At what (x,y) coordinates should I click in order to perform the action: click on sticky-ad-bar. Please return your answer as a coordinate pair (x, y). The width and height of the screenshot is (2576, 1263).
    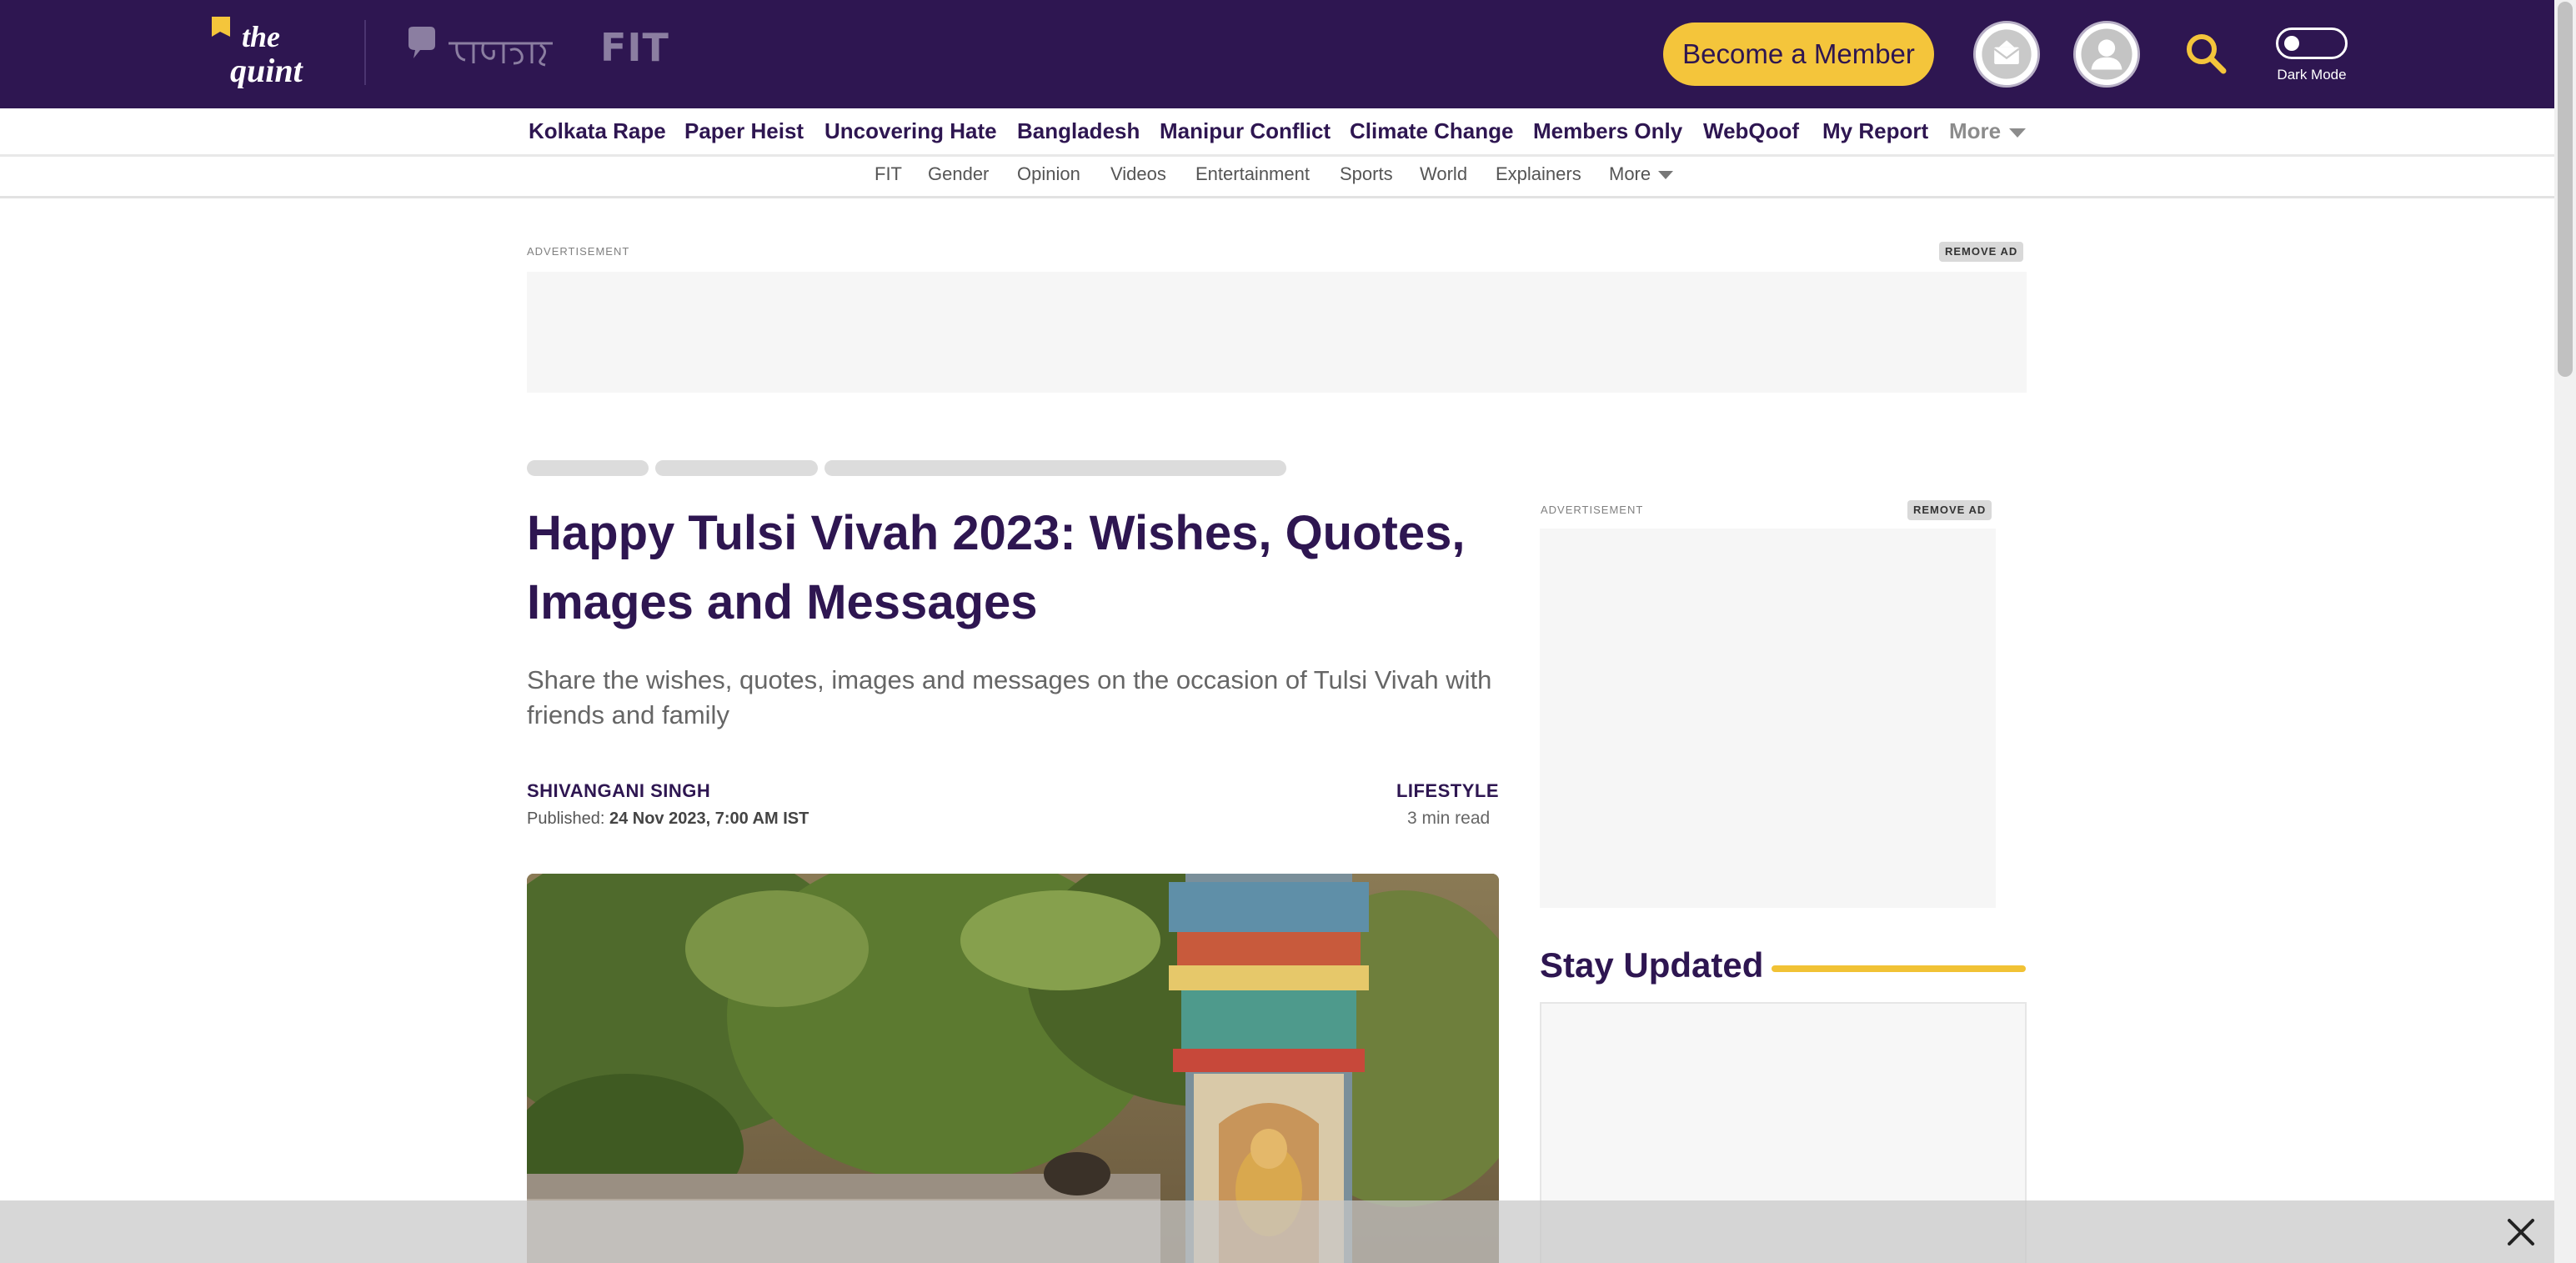
    Looking at the image, I should click on (1277, 1231).